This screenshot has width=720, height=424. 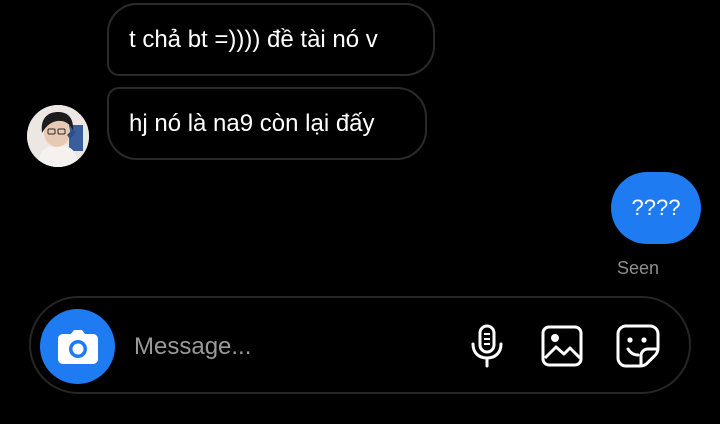 I want to click on received-message-bubble: t chả bt =)))) đề tài nó v, so click(x=271, y=39).